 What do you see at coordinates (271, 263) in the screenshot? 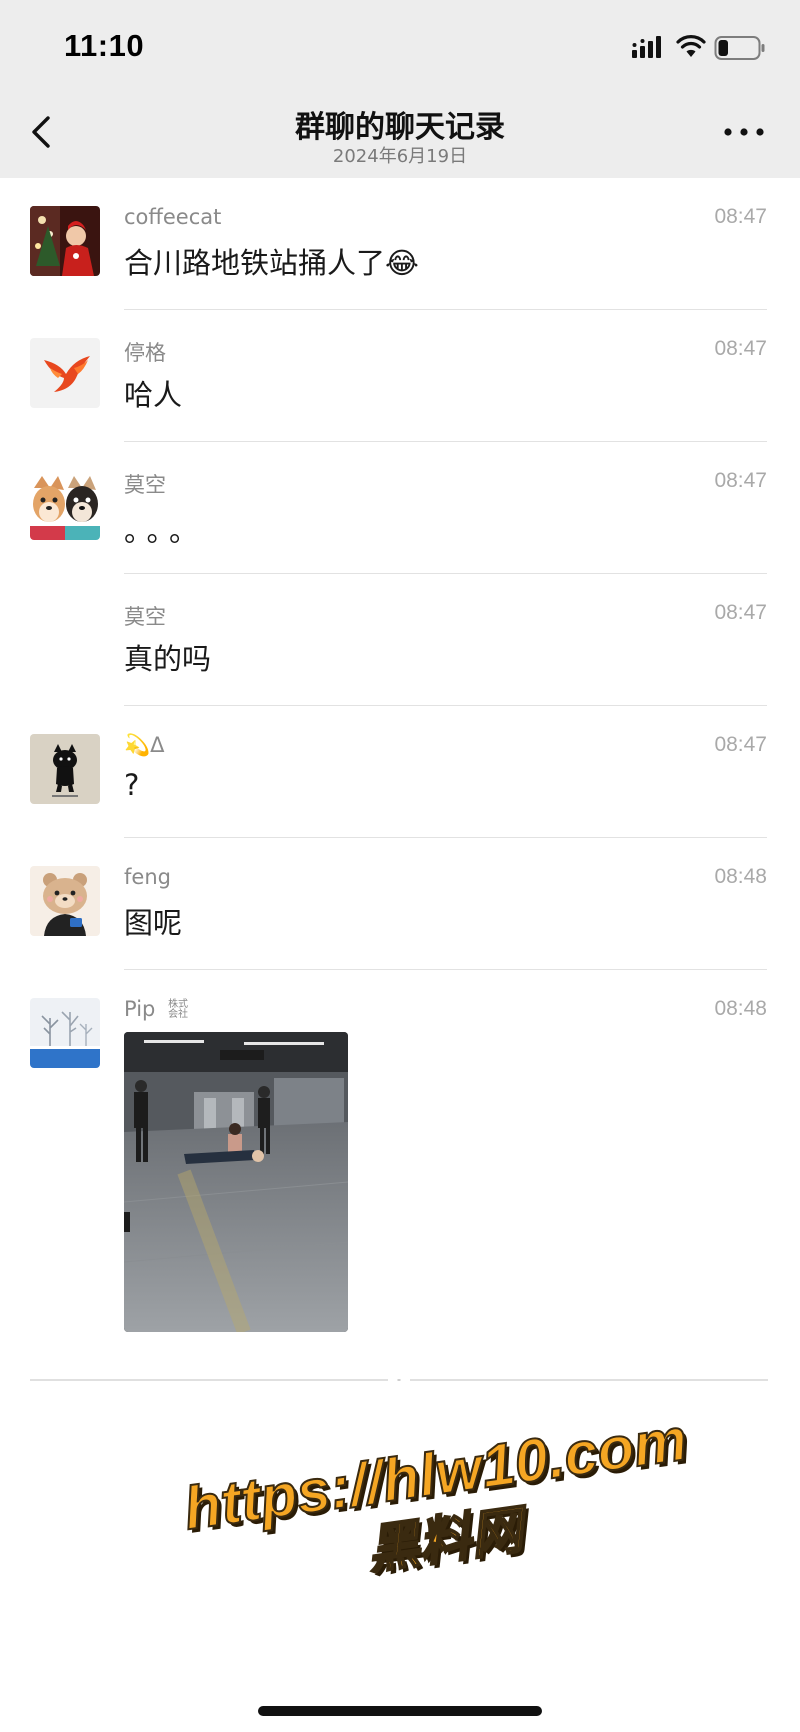
I see `message-text: 合川路地铁站捅人了😂` at bounding box center [271, 263].